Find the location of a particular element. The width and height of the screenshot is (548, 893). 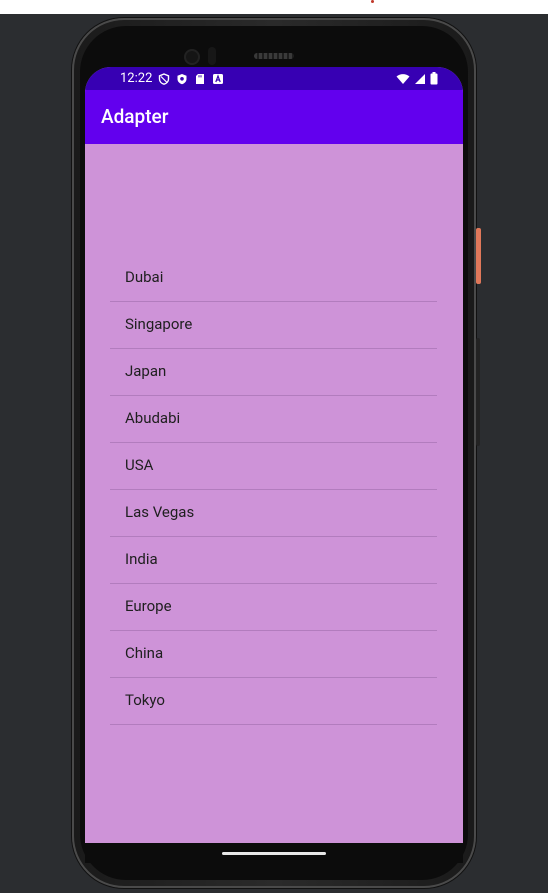

shield-outline-icon is located at coordinates (164, 78).